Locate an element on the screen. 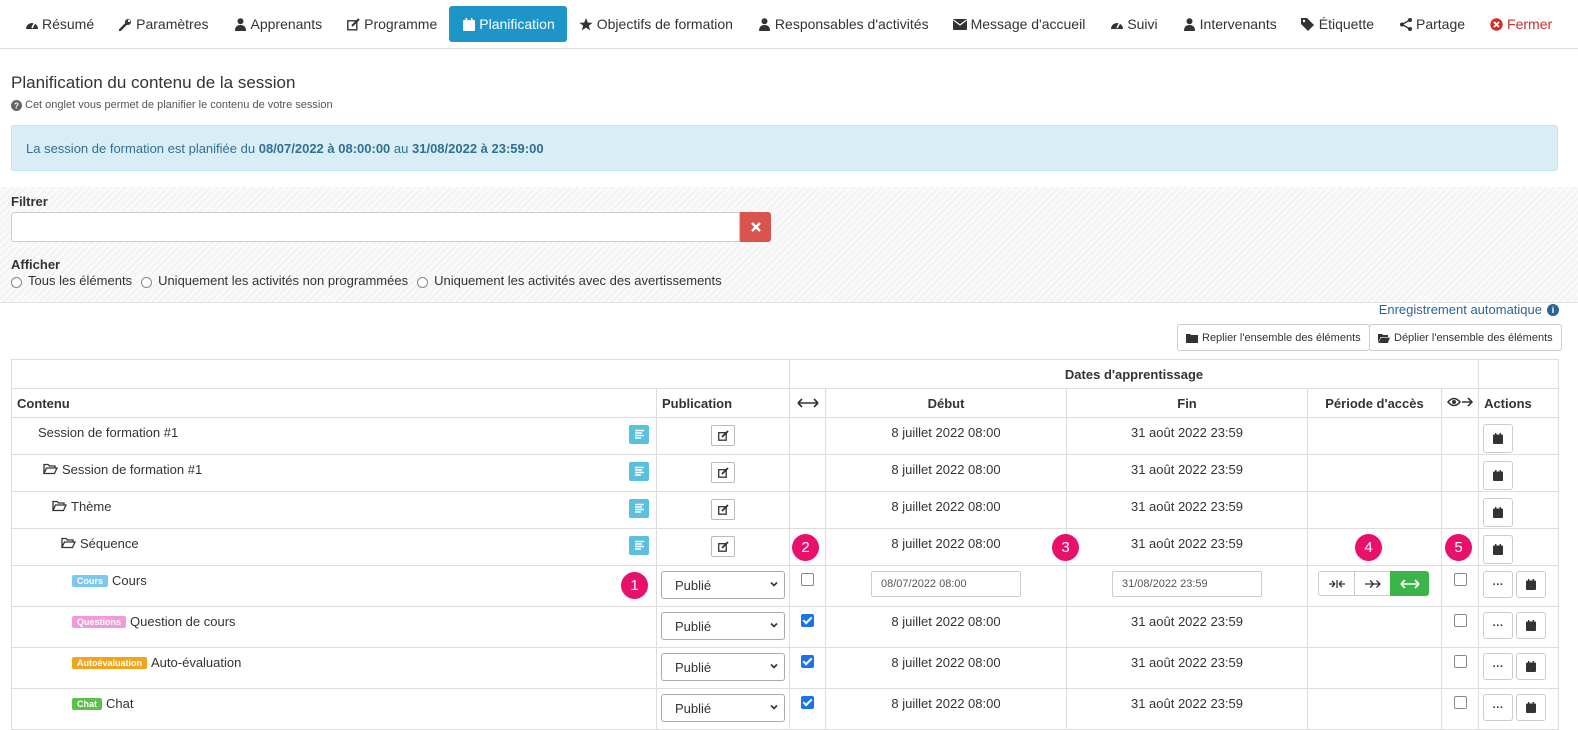 This screenshot has height=730, width=1578. end-cell: 31 août 2022 23:59 is located at coordinates (1187, 510).